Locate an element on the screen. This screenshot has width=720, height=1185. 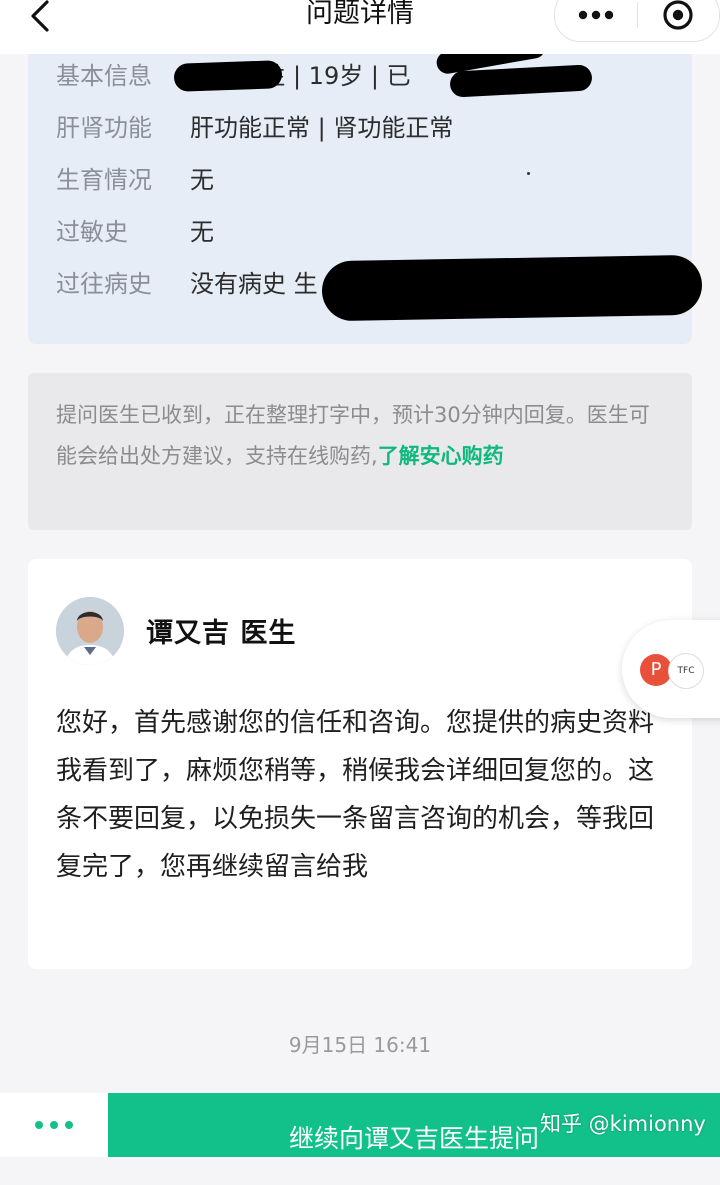
top-navbar: 问题详情 is located at coordinates (360, 27).